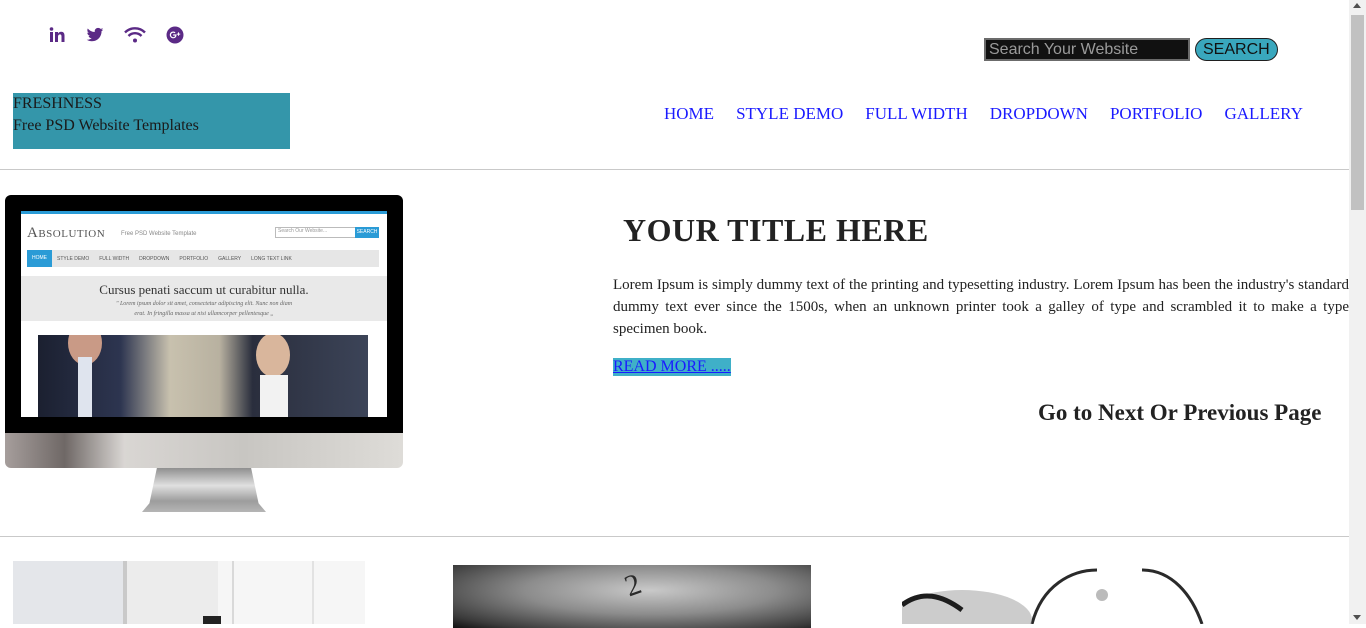 The image size is (1366, 628). I want to click on gallery-image-office, so click(189, 592).